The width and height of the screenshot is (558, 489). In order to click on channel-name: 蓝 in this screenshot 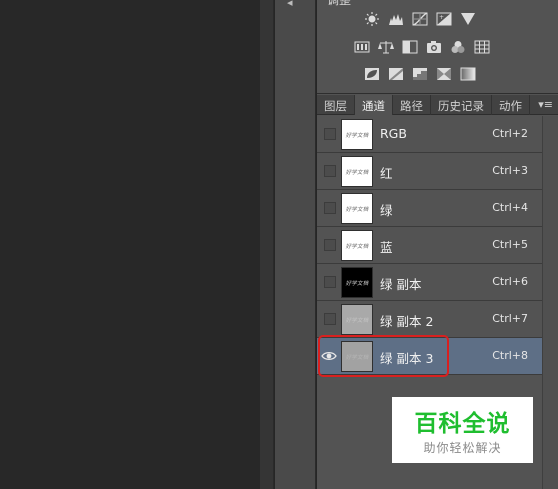, I will do `click(386, 247)`.